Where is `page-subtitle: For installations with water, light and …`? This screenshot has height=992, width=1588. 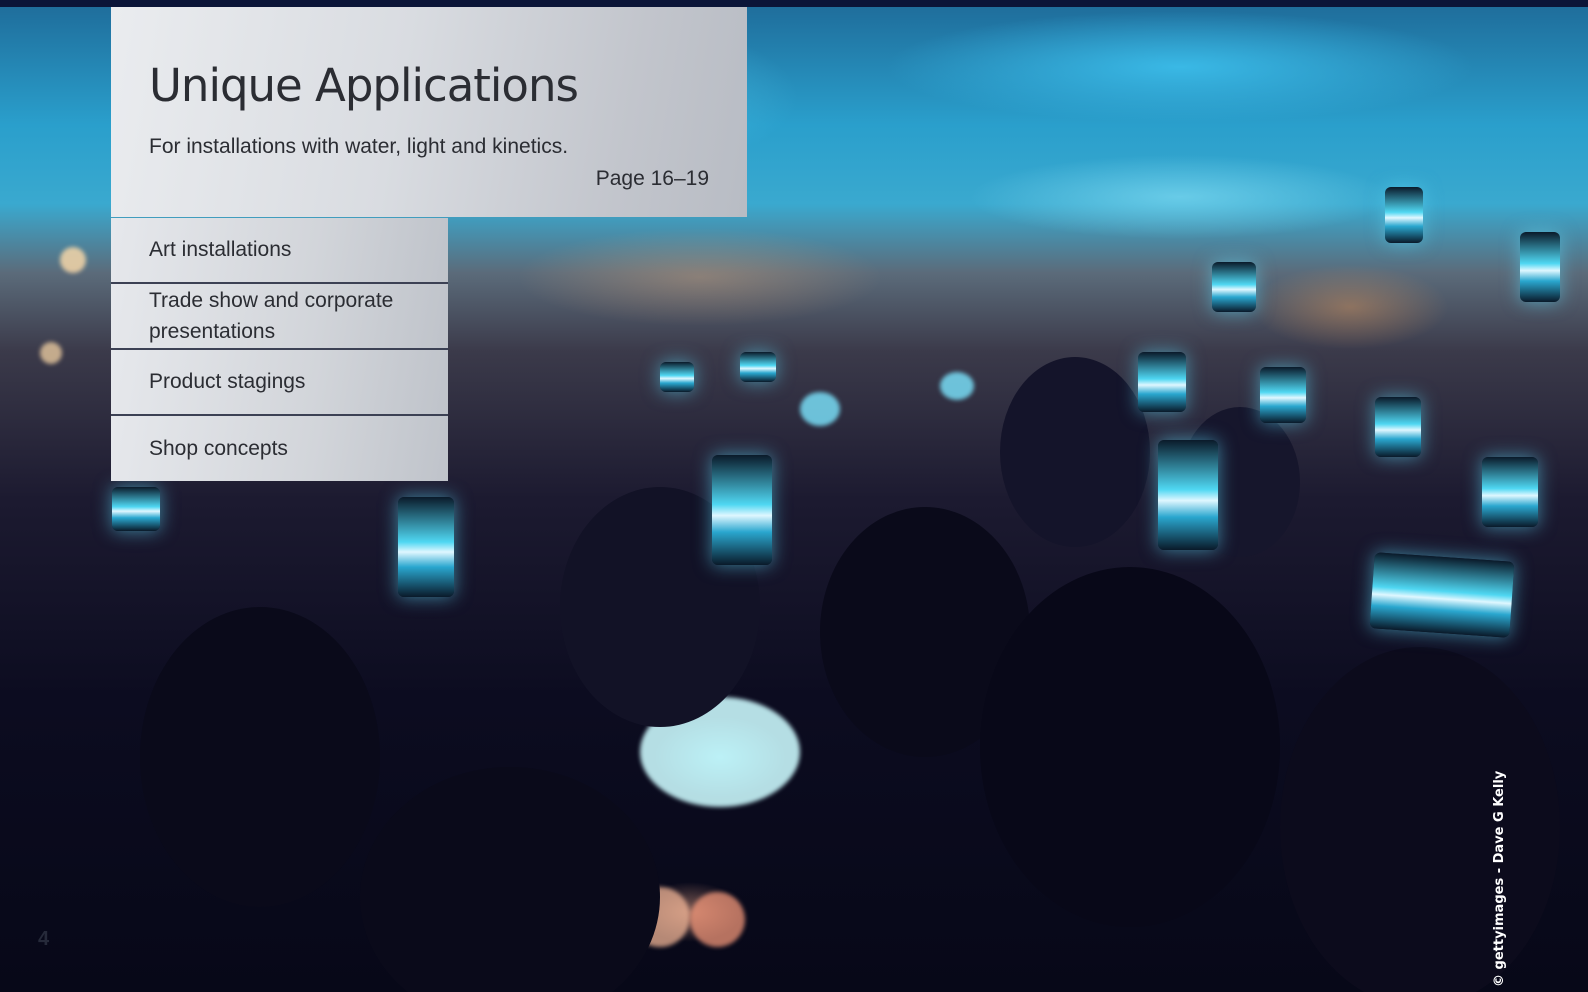 page-subtitle: For installations with water, light and … is located at coordinates (359, 146).